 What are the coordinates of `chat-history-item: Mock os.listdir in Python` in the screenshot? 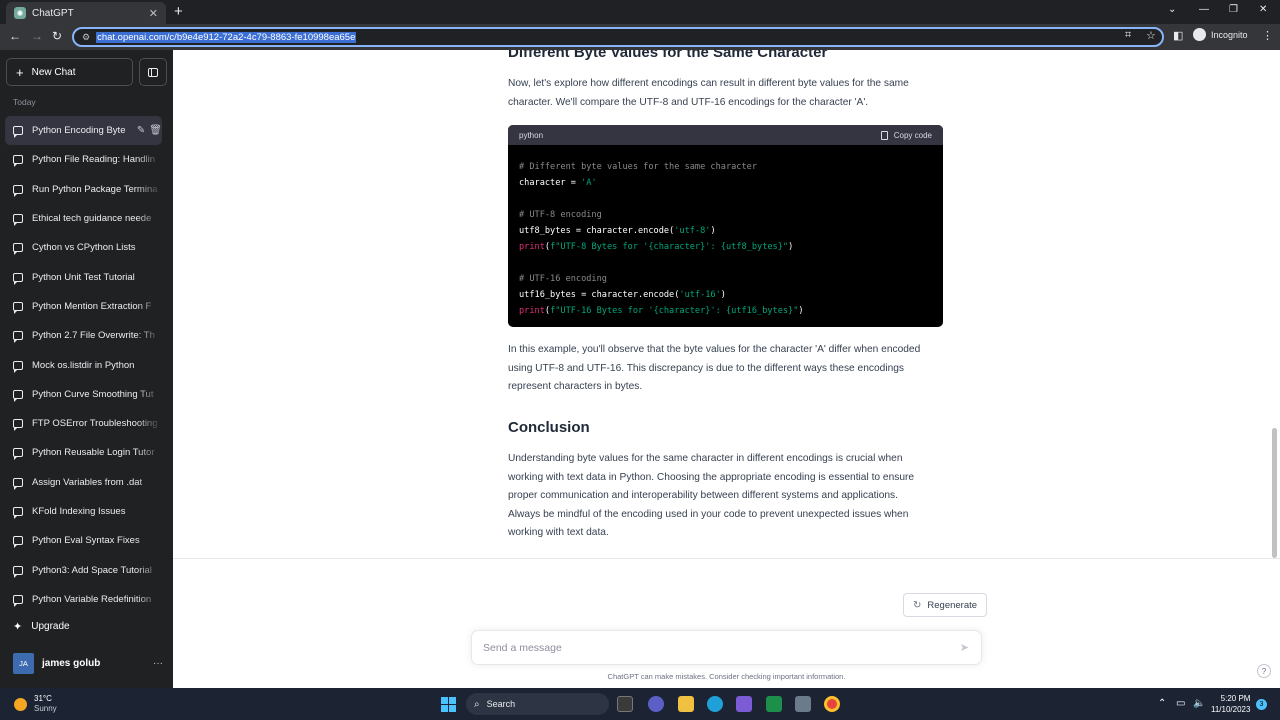 It's located at (83, 364).